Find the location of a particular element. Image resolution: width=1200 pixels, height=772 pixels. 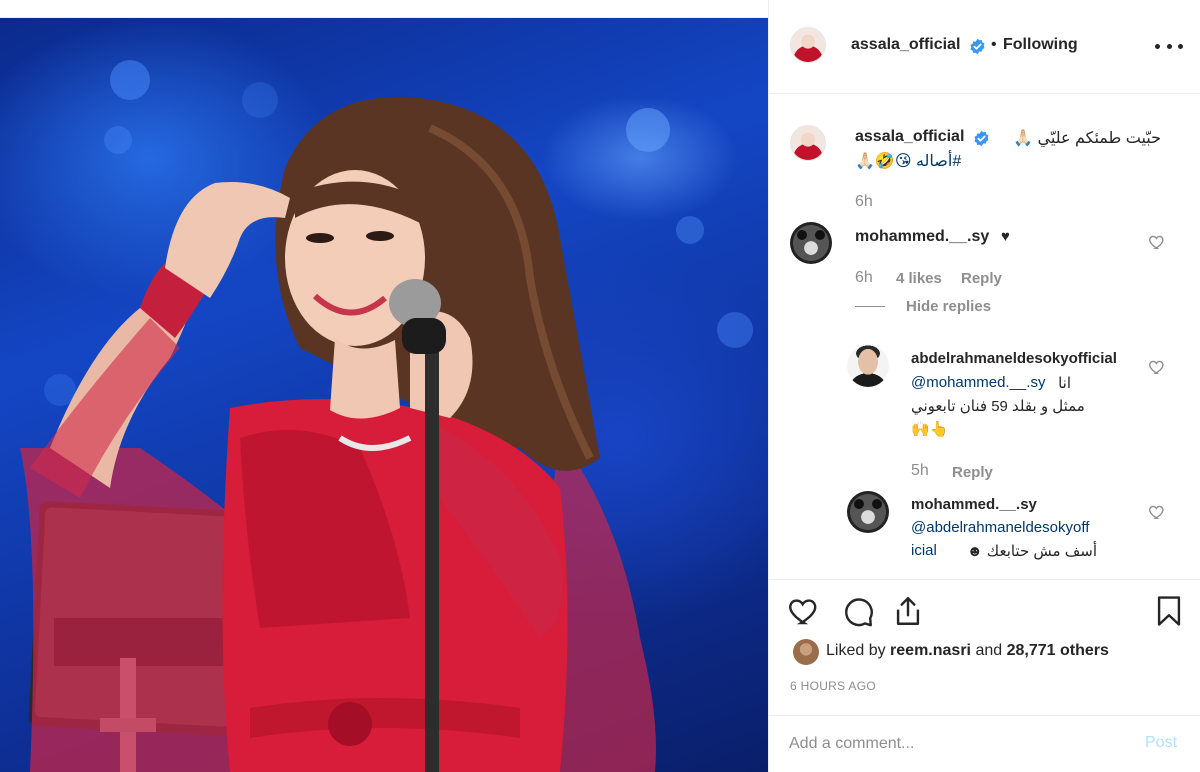

author-avatar is located at coordinates (808, 45).